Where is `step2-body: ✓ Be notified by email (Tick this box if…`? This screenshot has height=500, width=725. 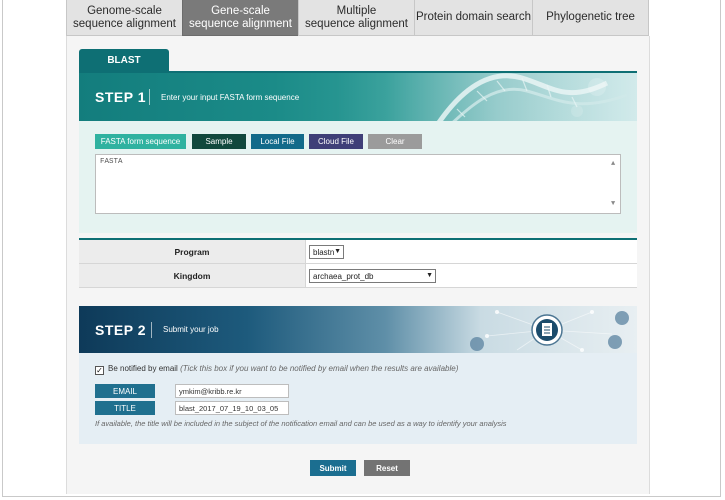 step2-body: ✓ Be notified by email (Tick this box if… is located at coordinates (358, 398).